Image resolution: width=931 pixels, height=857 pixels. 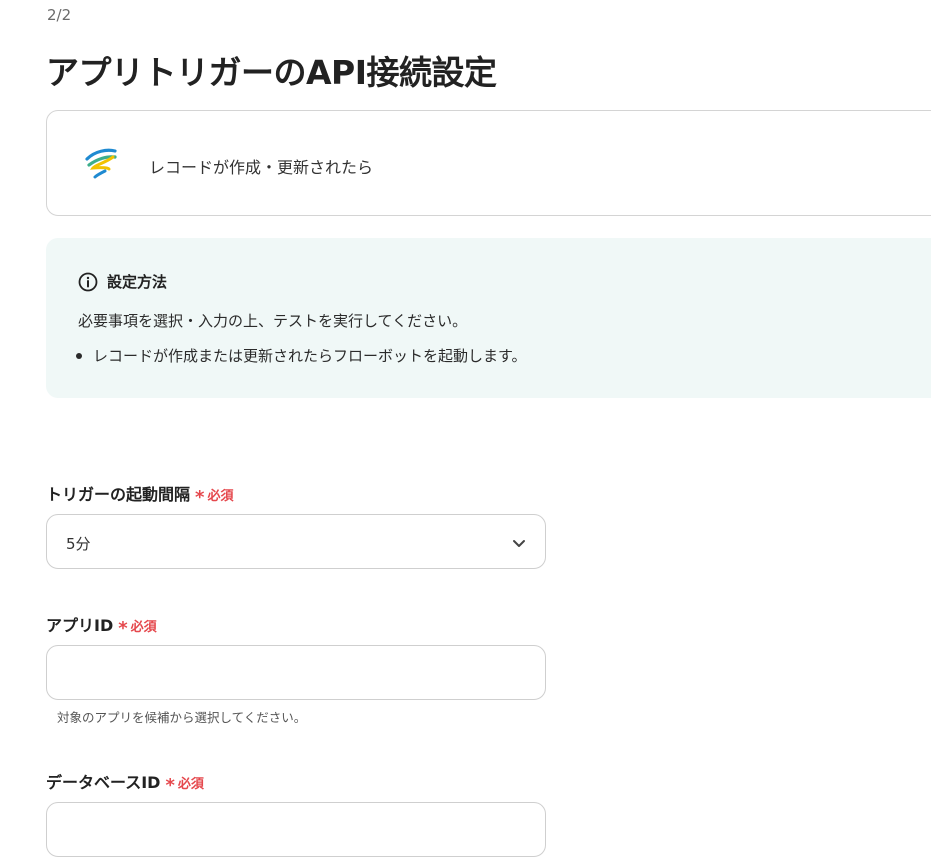 I want to click on instructions-description: 必要事項を選択・入力の上、テストを実行してください。, so click(x=273, y=321).